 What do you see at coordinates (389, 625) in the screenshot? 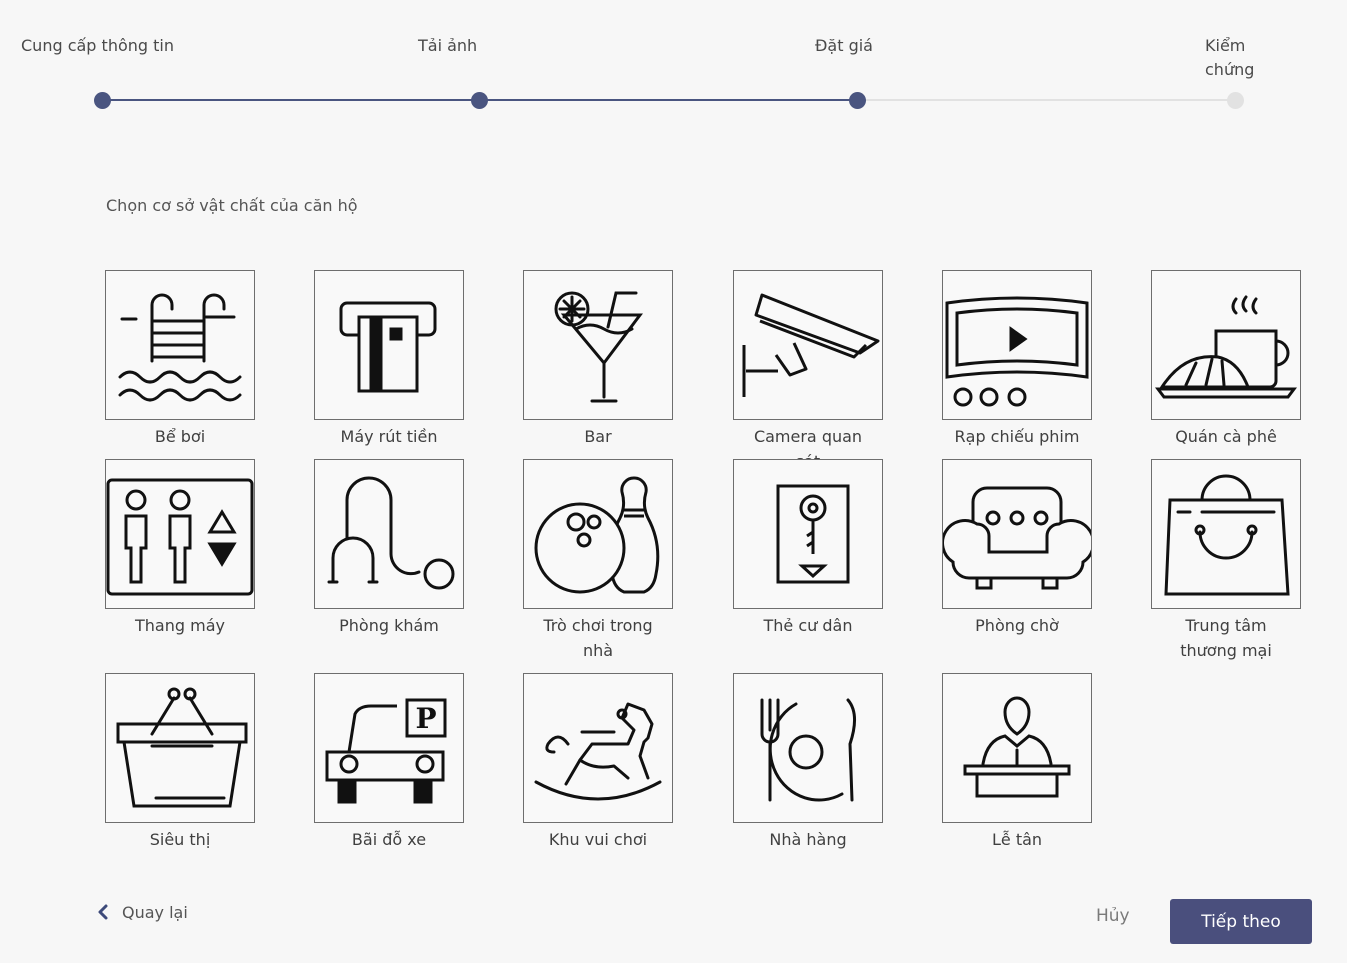
I see `amenity-label: Phòng khám` at bounding box center [389, 625].